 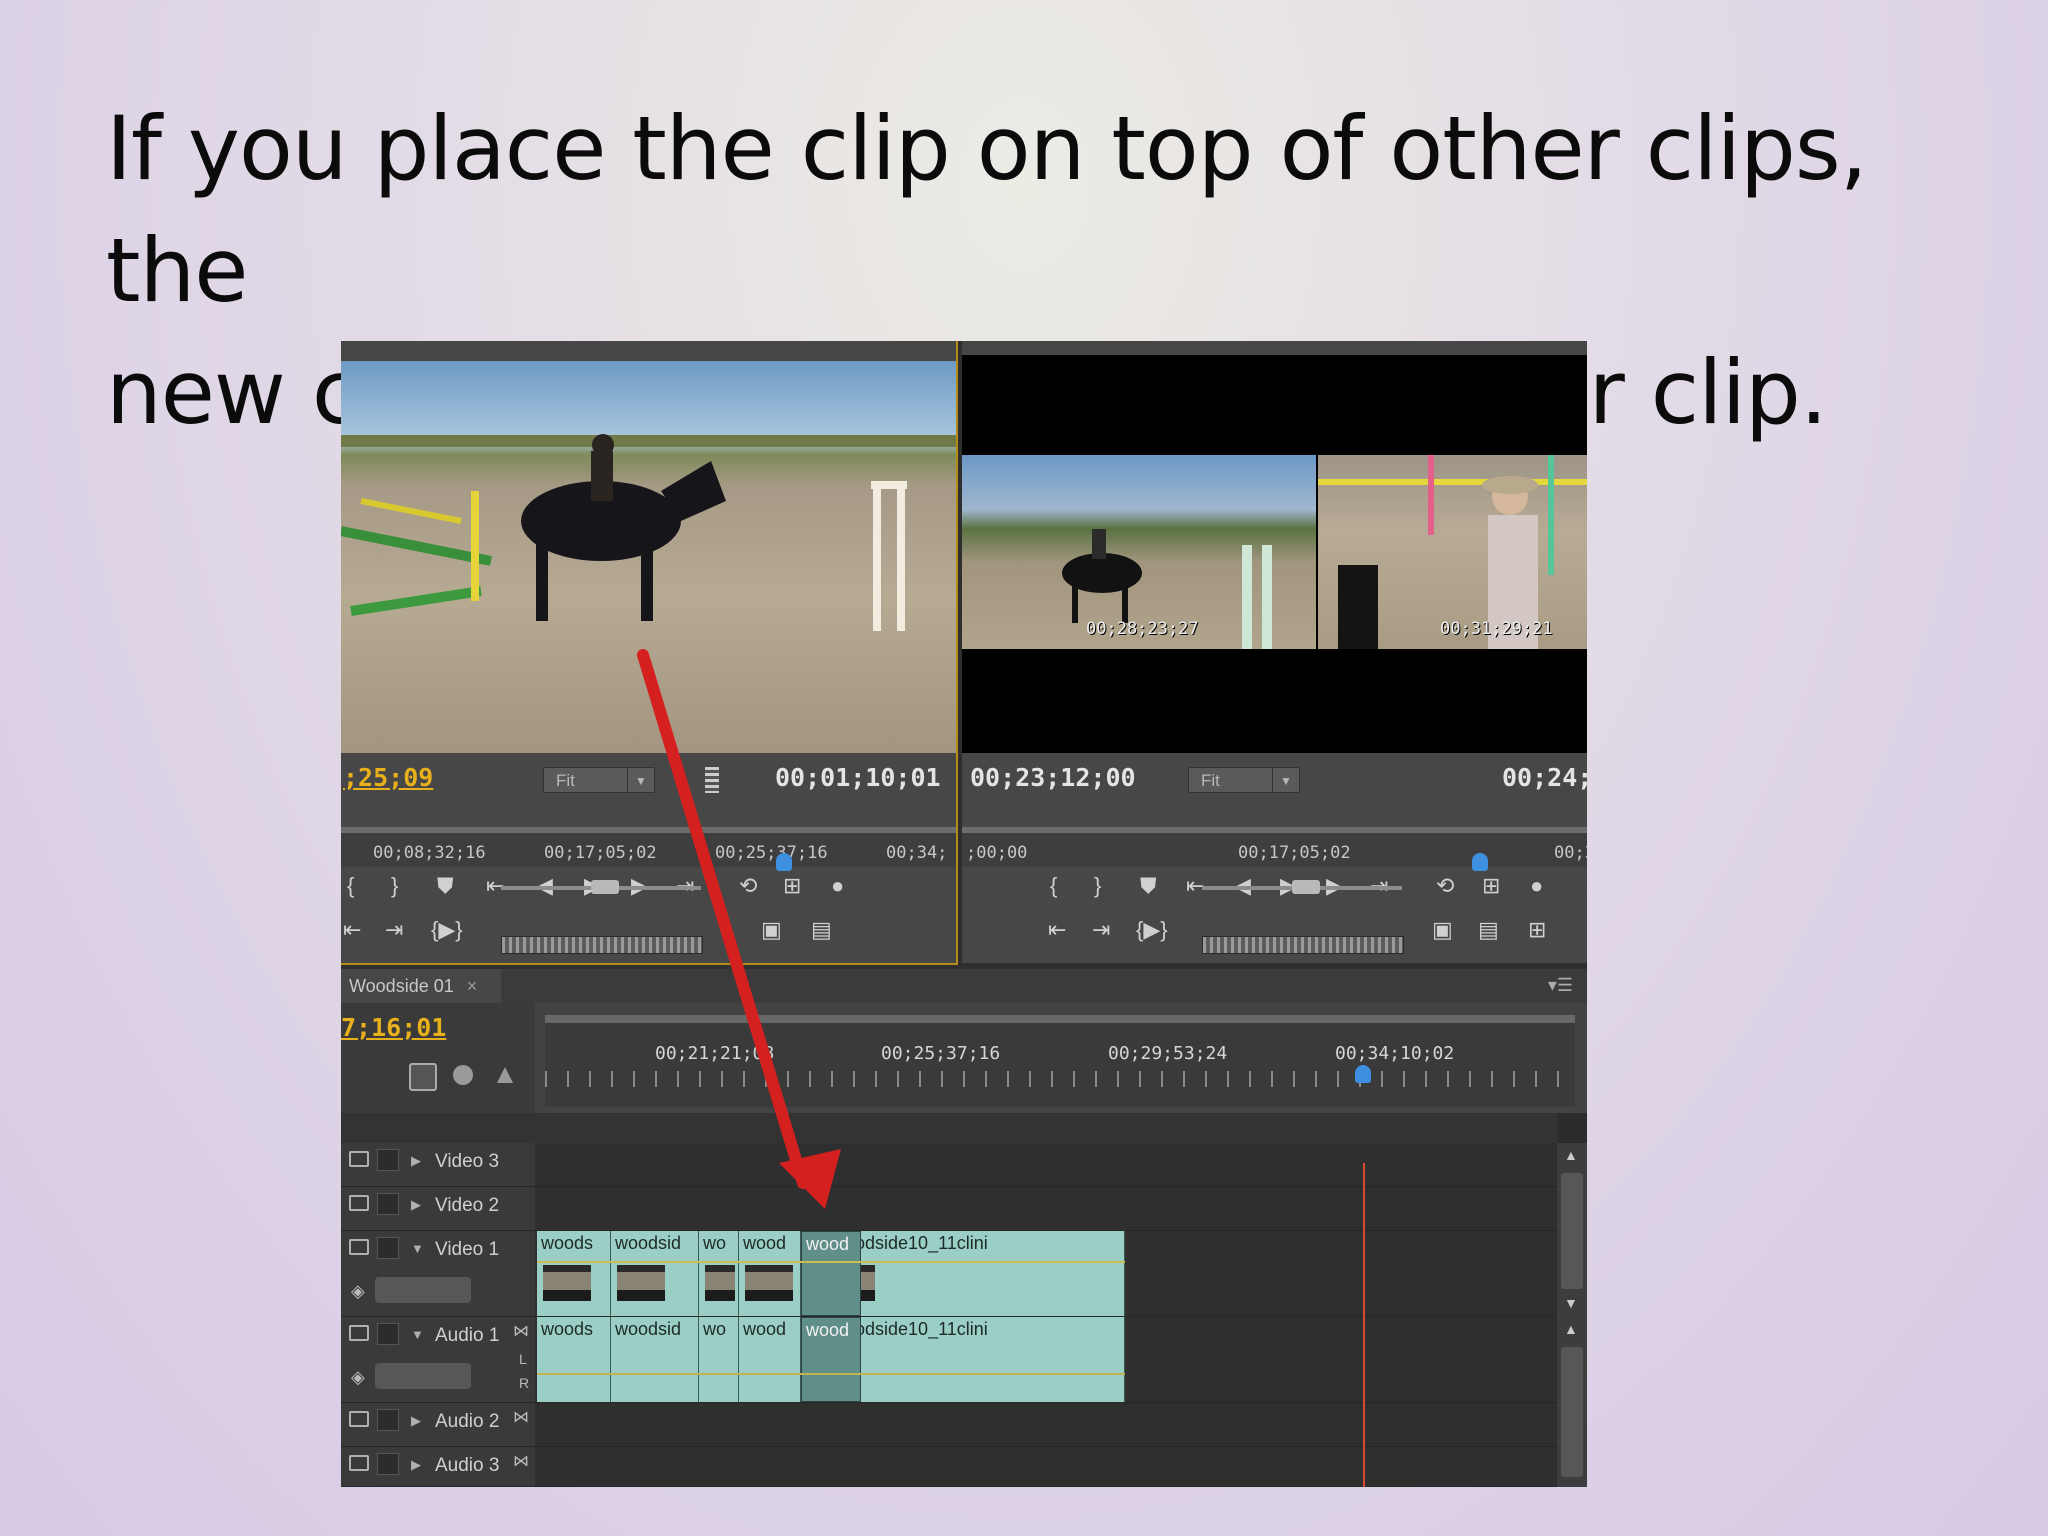 I want to click on track-header-video-1: ▼ Video 1 ◈, so click(x=438, y=1274).